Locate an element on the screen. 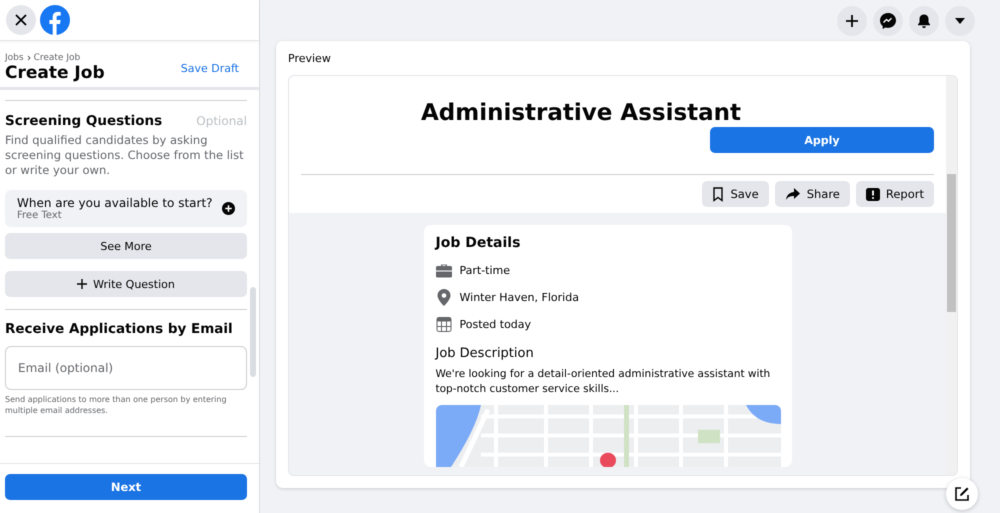 This screenshot has height=513, width=1000. description-title: Job Description is located at coordinates (485, 353).